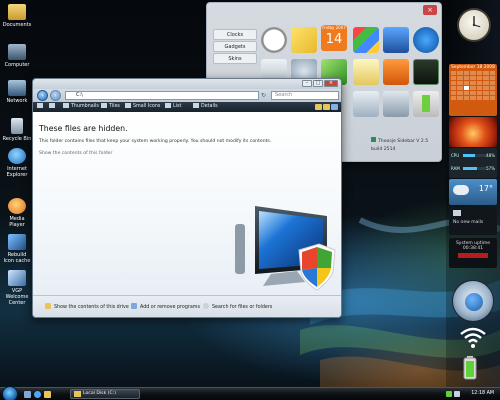 The width and height of the screenshot is (500, 400). What do you see at coordinates (473, 255) in the screenshot?
I see `uptime-reset-button` at bounding box center [473, 255].